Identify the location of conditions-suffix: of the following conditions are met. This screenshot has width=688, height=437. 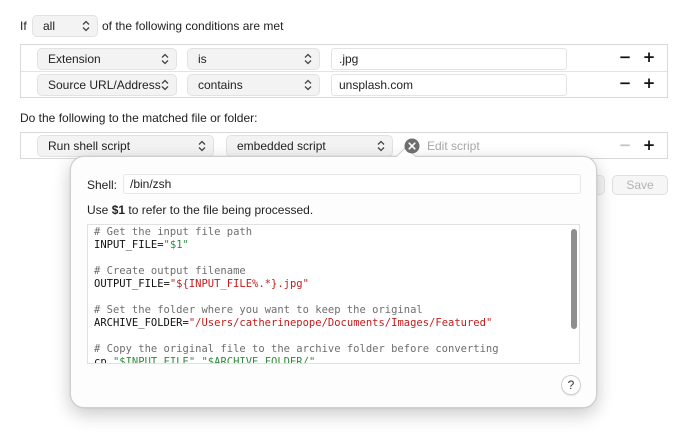
(193, 26).